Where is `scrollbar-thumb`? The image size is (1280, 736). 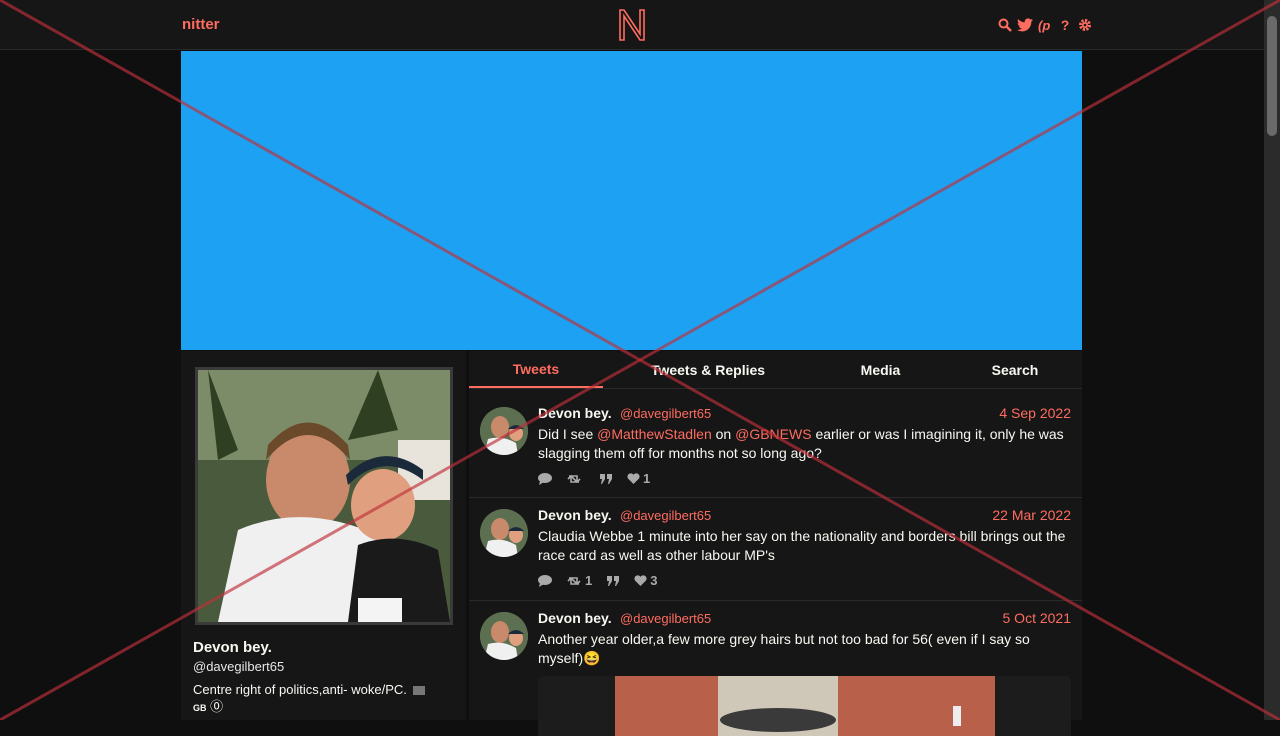 scrollbar-thumb is located at coordinates (1272, 76).